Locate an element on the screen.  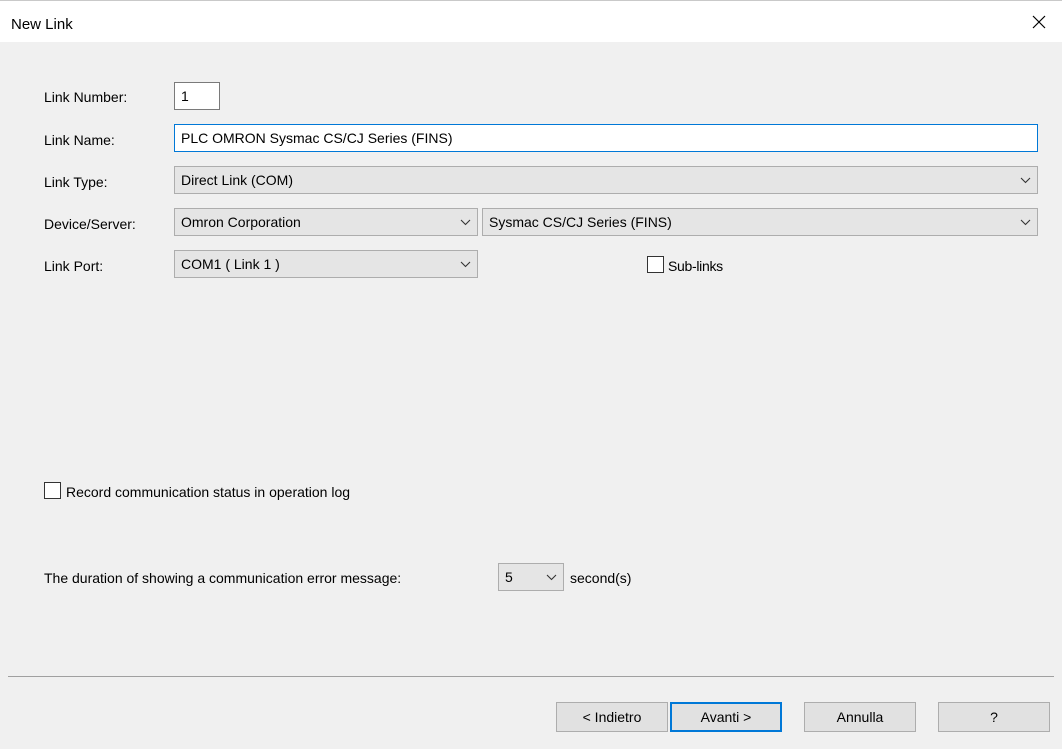
link-name-field: PLC OMRON Sysmac CS/CJ Series (FINS) is located at coordinates (606, 138).